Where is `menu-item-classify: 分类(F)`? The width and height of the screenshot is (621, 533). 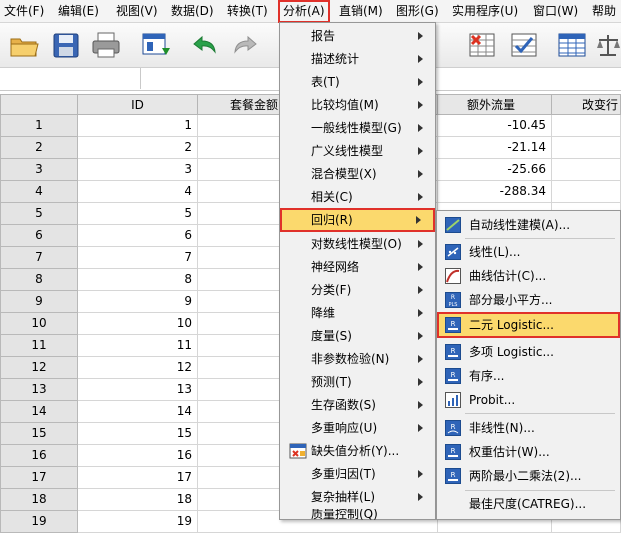
menu-item-classify: 分类(F) is located at coordinates (357, 290).